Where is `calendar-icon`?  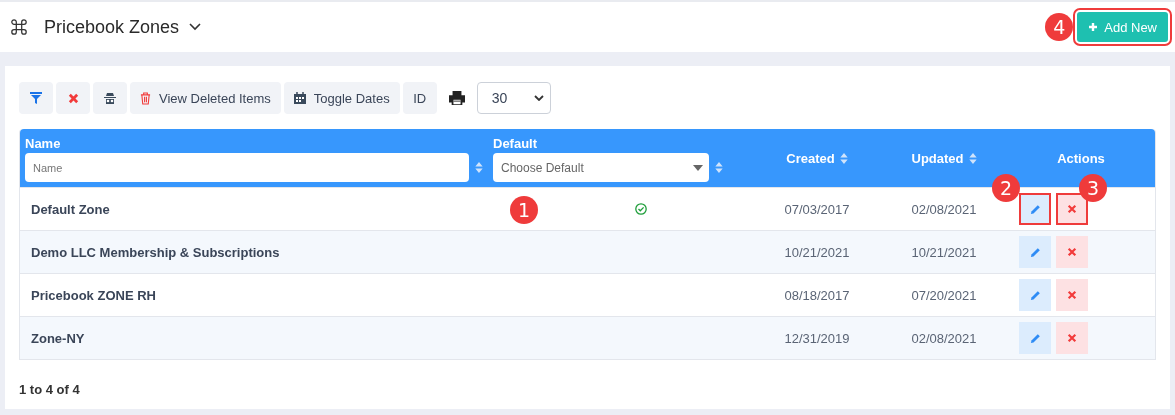 calendar-icon is located at coordinates (299, 98).